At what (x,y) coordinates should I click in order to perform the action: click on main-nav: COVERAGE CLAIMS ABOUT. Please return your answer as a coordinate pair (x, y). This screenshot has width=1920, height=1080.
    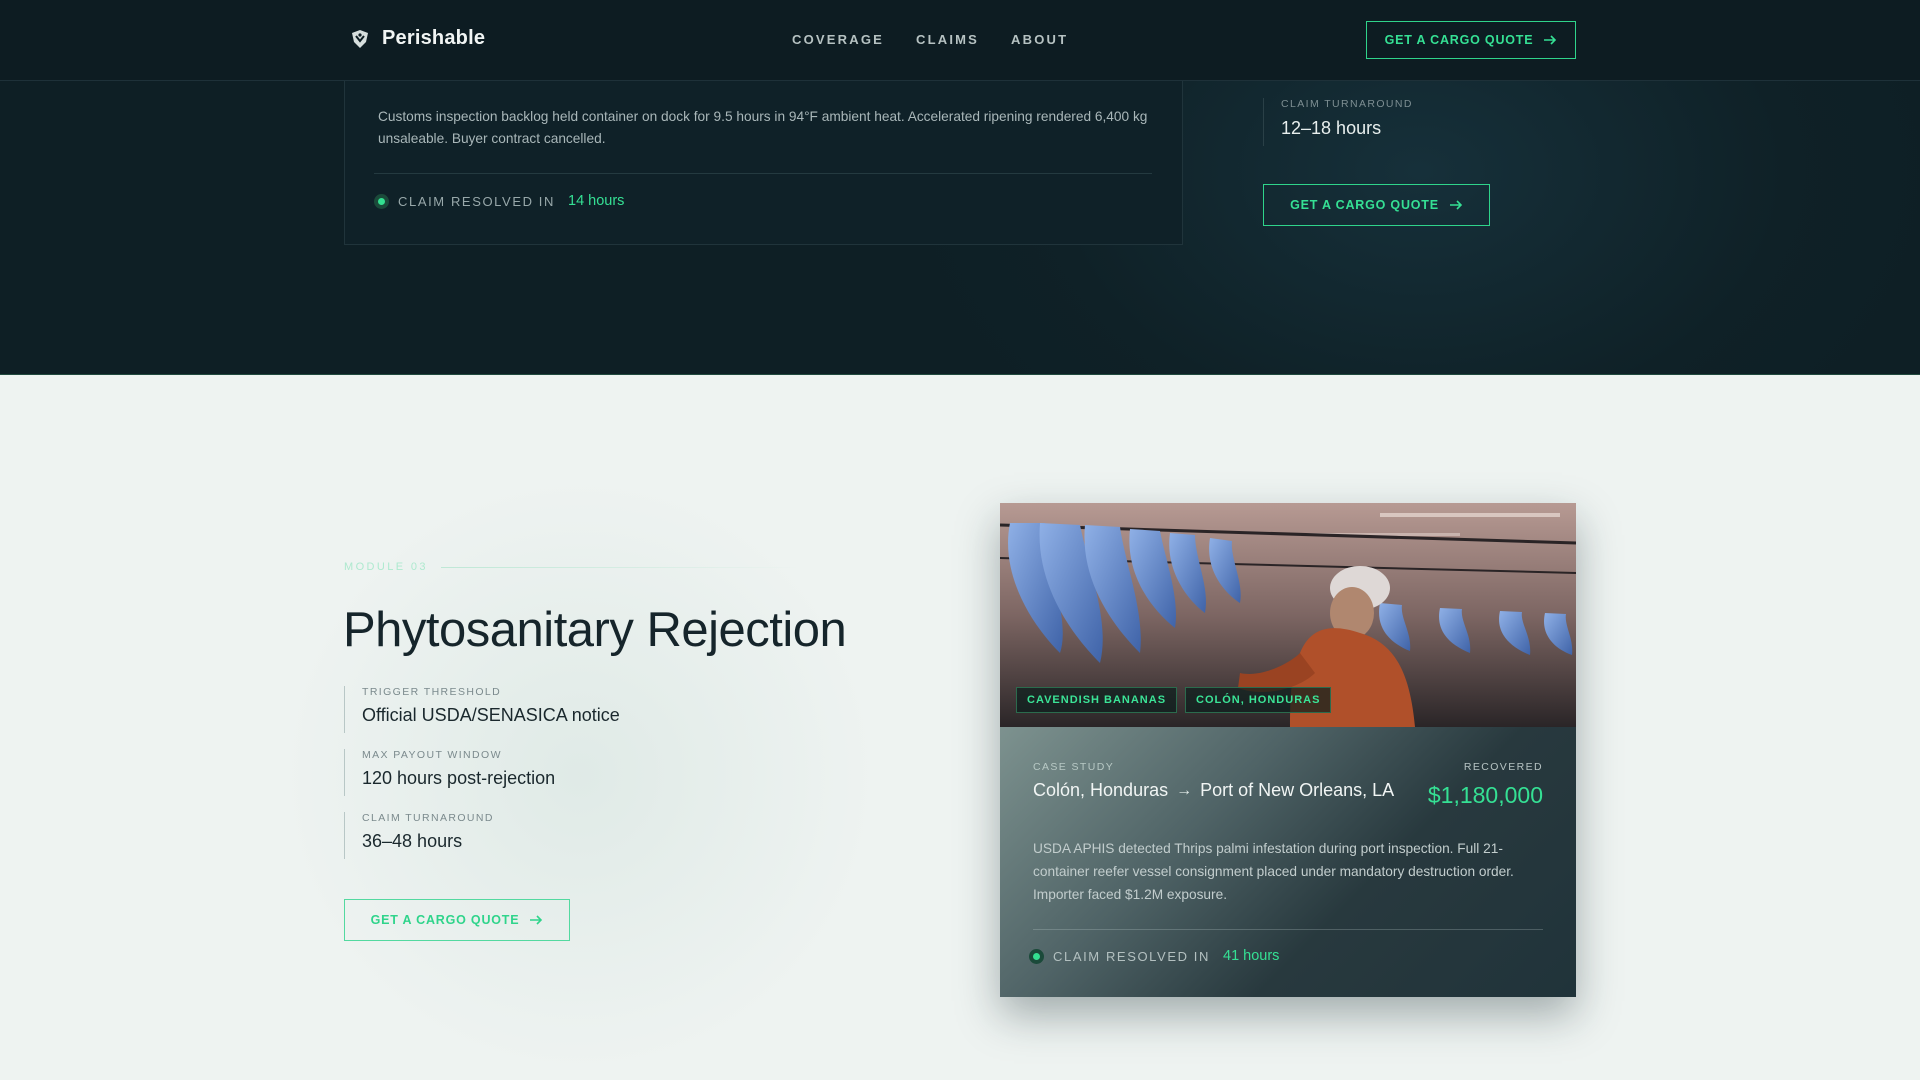
    Looking at the image, I should click on (930, 39).